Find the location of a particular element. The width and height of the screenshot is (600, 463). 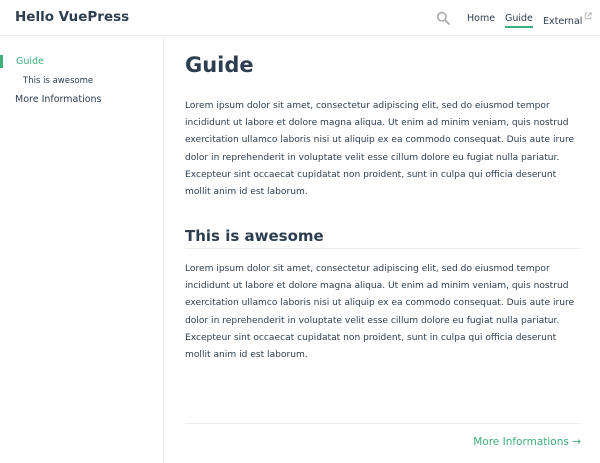

search-icon is located at coordinates (443, 18).